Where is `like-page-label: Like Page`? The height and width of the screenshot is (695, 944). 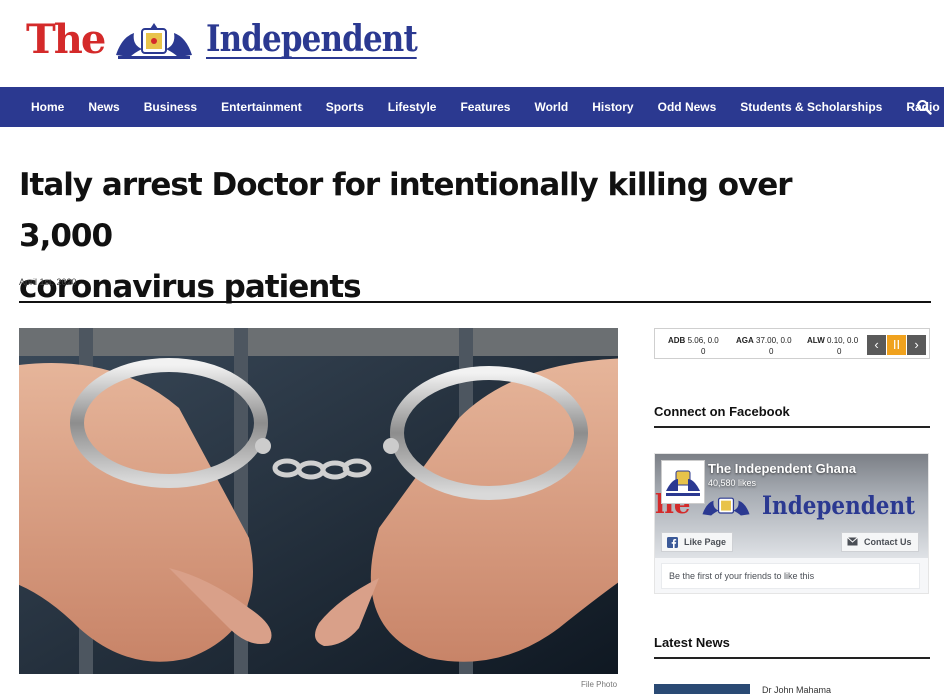
like-page-label: Like Page is located at coordinates (705, 542).